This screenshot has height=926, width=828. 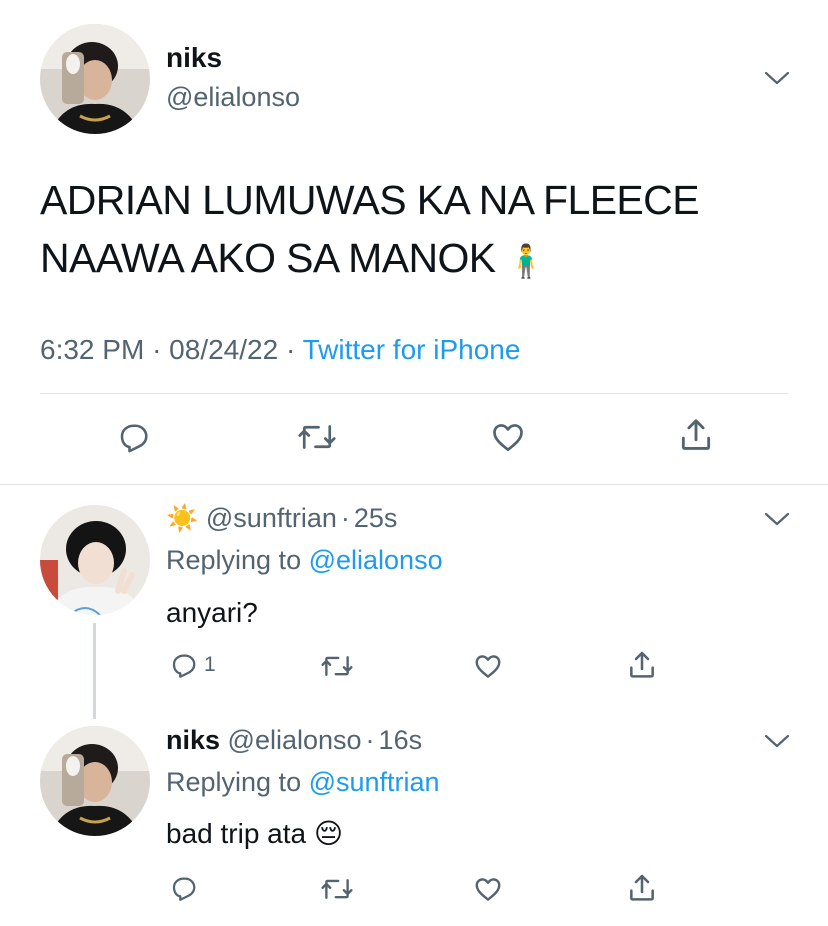 I want to click on tweet-meta: 6:32 PM · 08/24/22 · Twitter for iPhone, so click(x=280, y=350).